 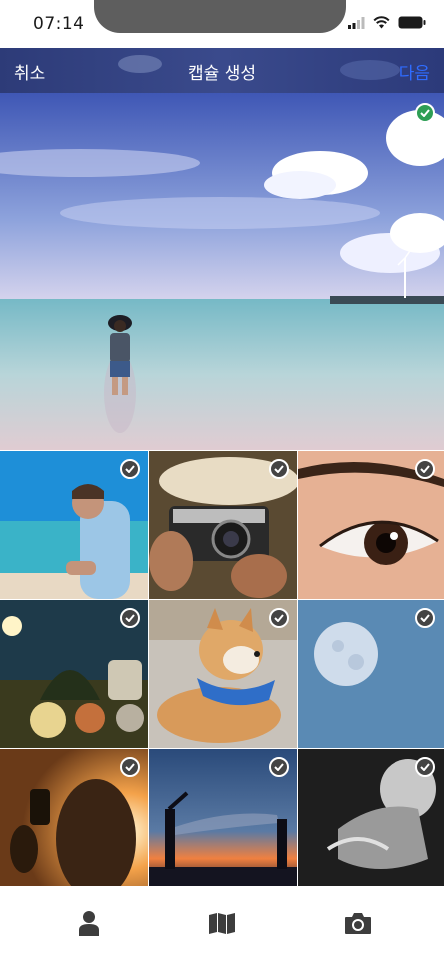 I want to click on photo-moon-field, so click(x=74, y=674).